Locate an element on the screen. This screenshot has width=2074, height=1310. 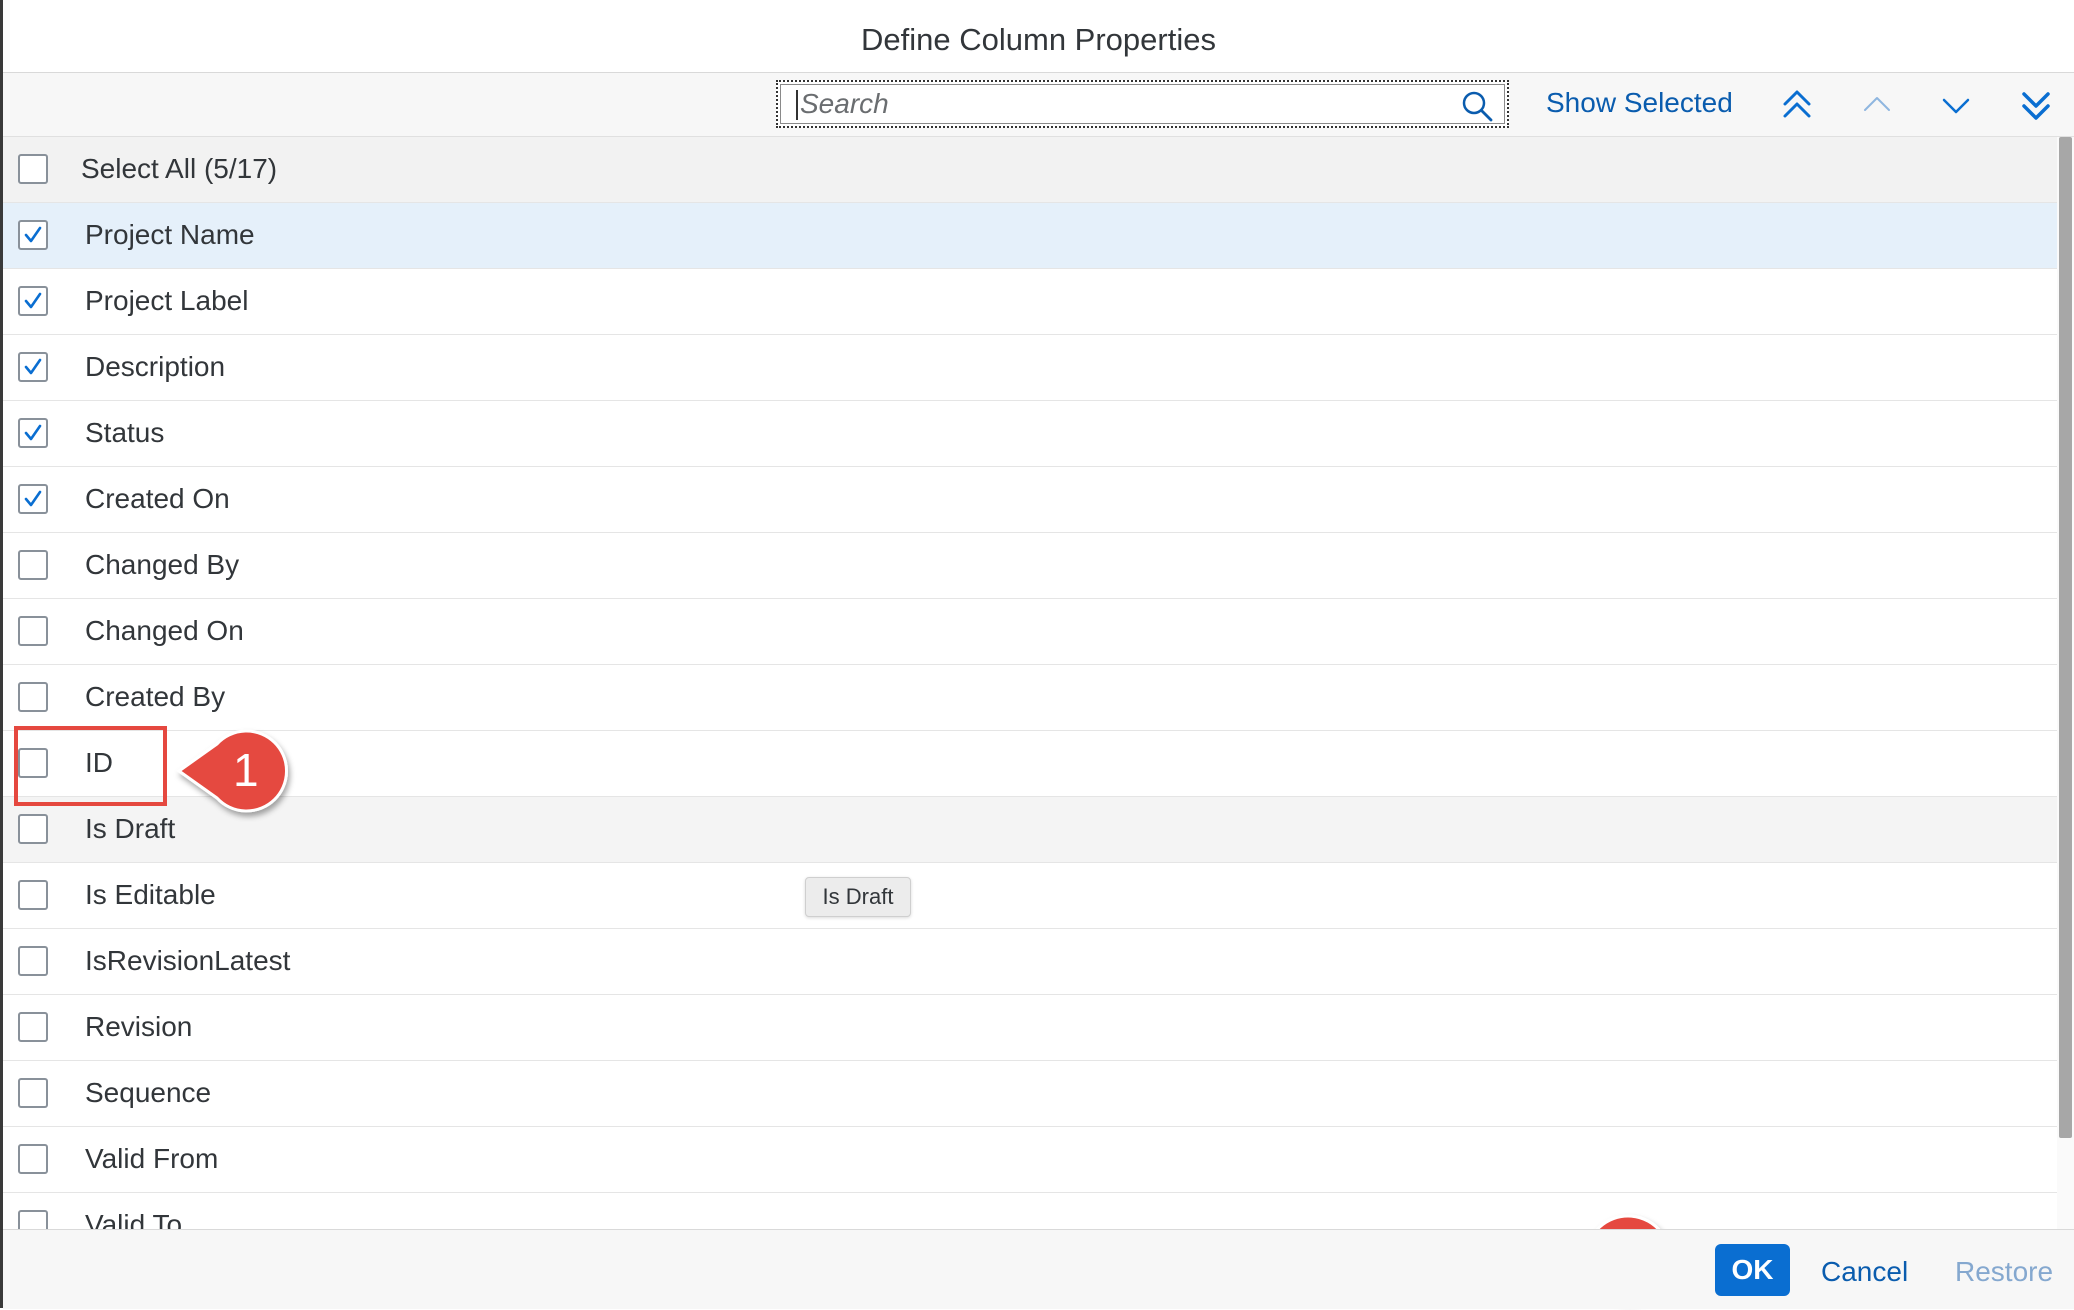
list-item-label: Sequence is located at coordinates (148, 1092).